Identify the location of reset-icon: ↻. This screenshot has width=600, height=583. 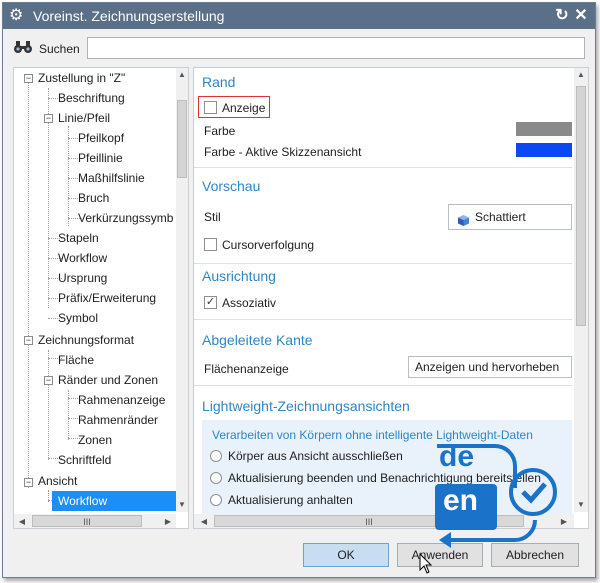
(562, 16).